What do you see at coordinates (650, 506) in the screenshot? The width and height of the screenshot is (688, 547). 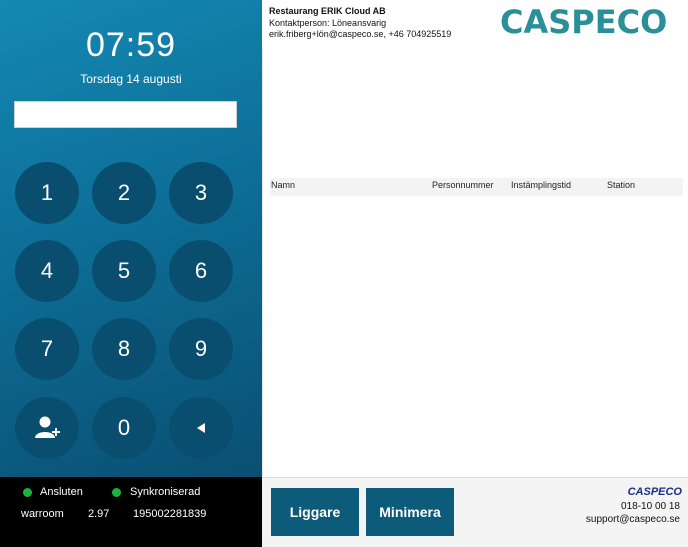 I see `support-phone: 018-10 00 18` at bounding box center [650, 506].